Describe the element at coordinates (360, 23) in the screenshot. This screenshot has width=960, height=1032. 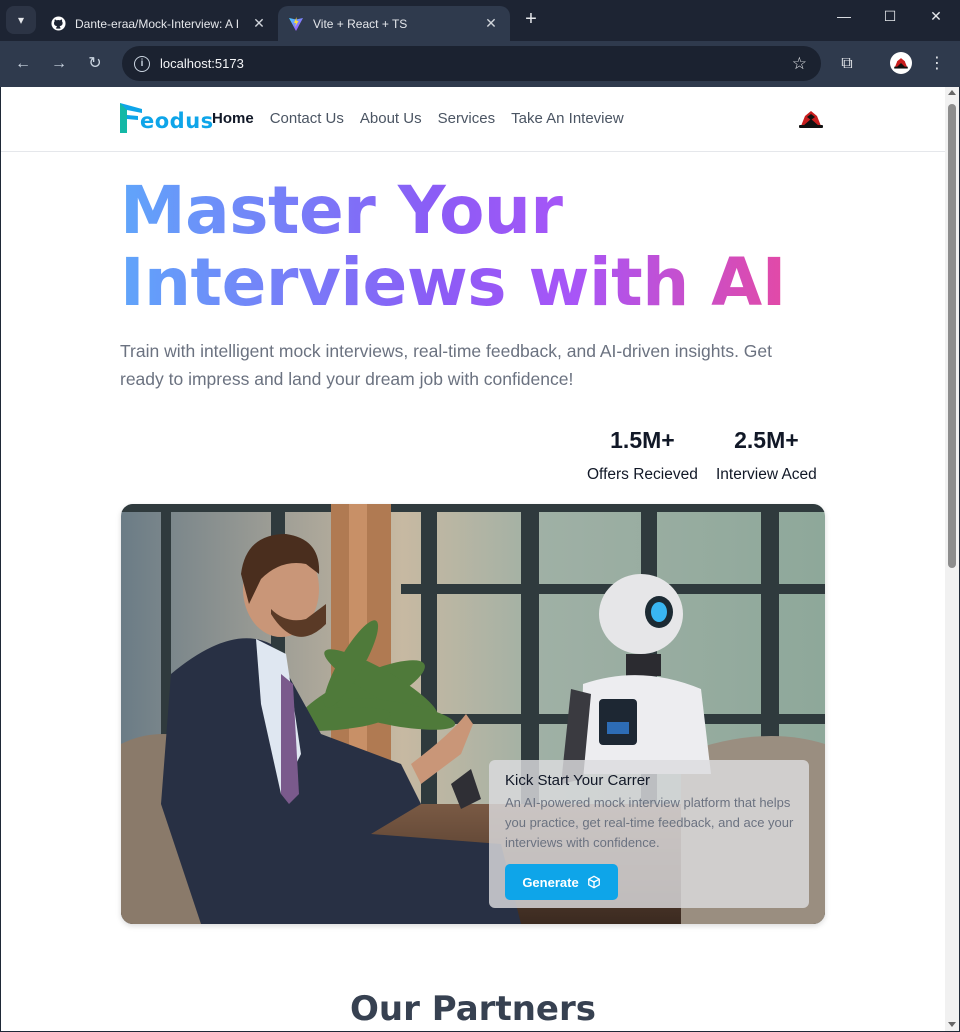
I see `tab-title: Vite + React + TS` at that location.